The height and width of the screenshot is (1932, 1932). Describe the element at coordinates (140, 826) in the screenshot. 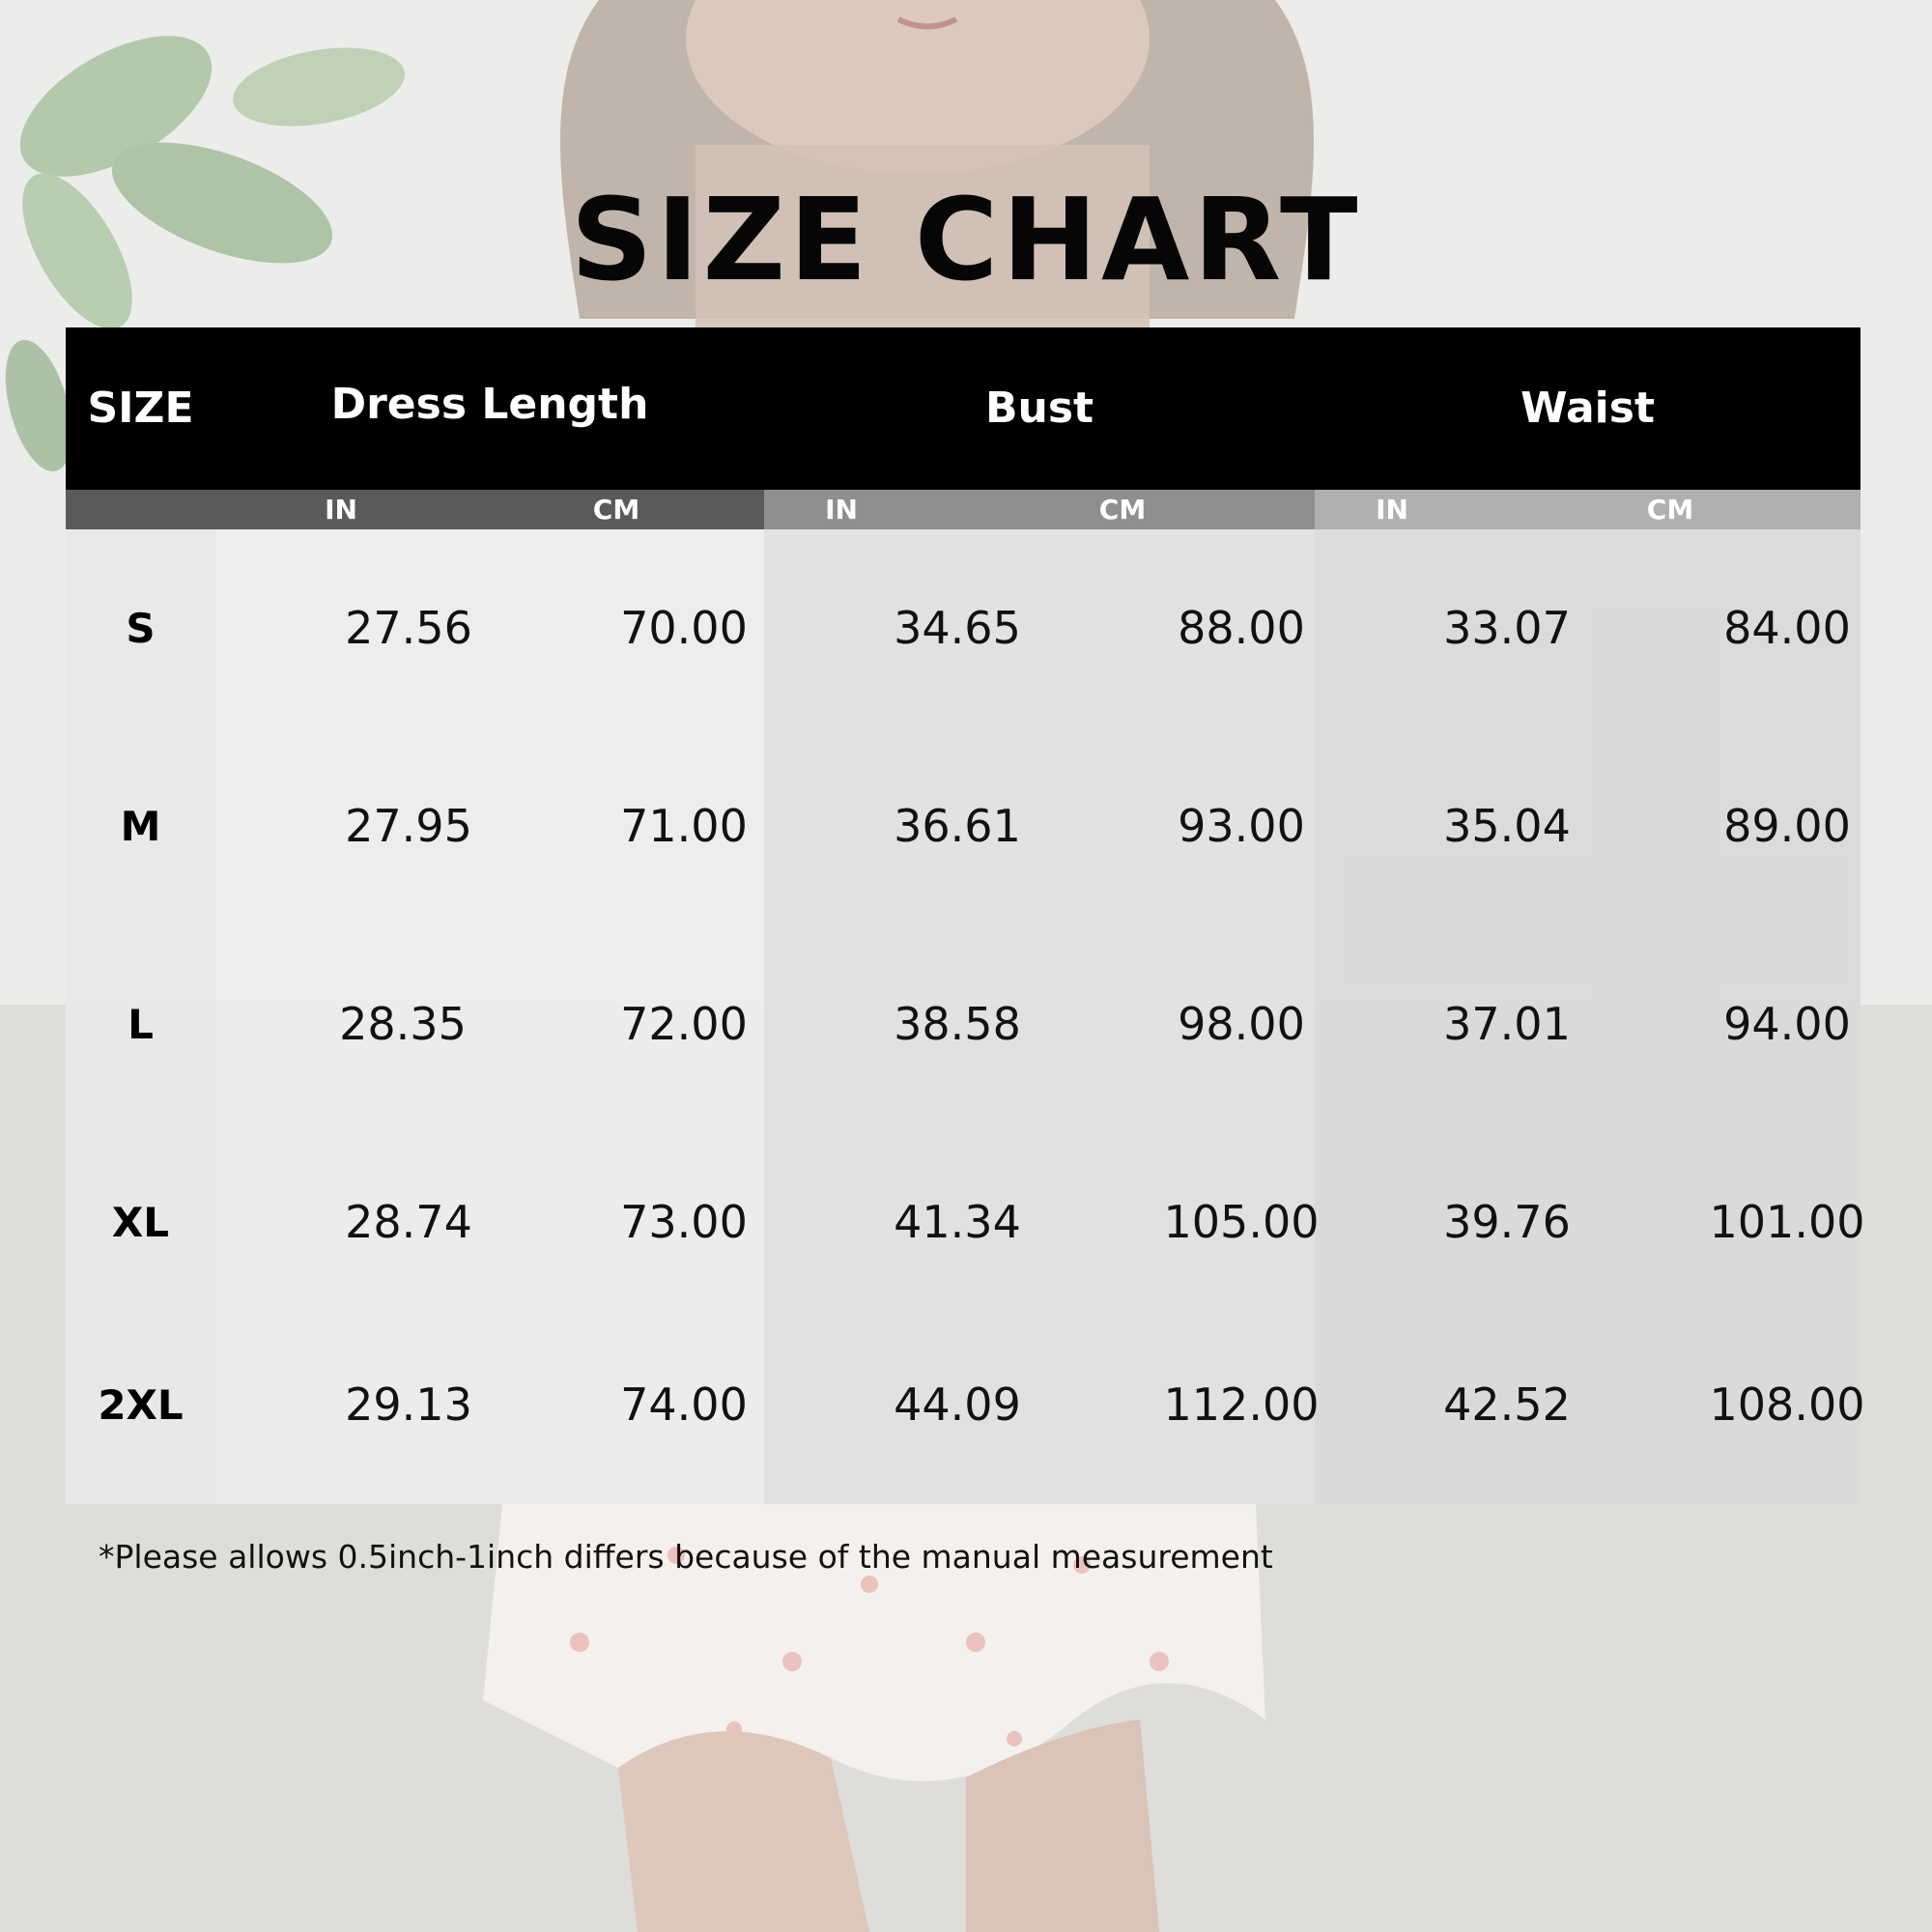

I see `size-label: M` at that location.